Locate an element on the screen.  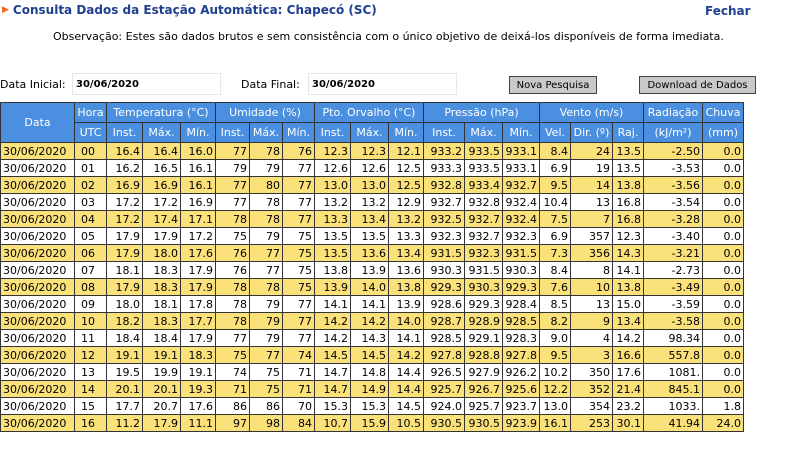
table-cell: 14.9 is located at coordinates (369, 389).